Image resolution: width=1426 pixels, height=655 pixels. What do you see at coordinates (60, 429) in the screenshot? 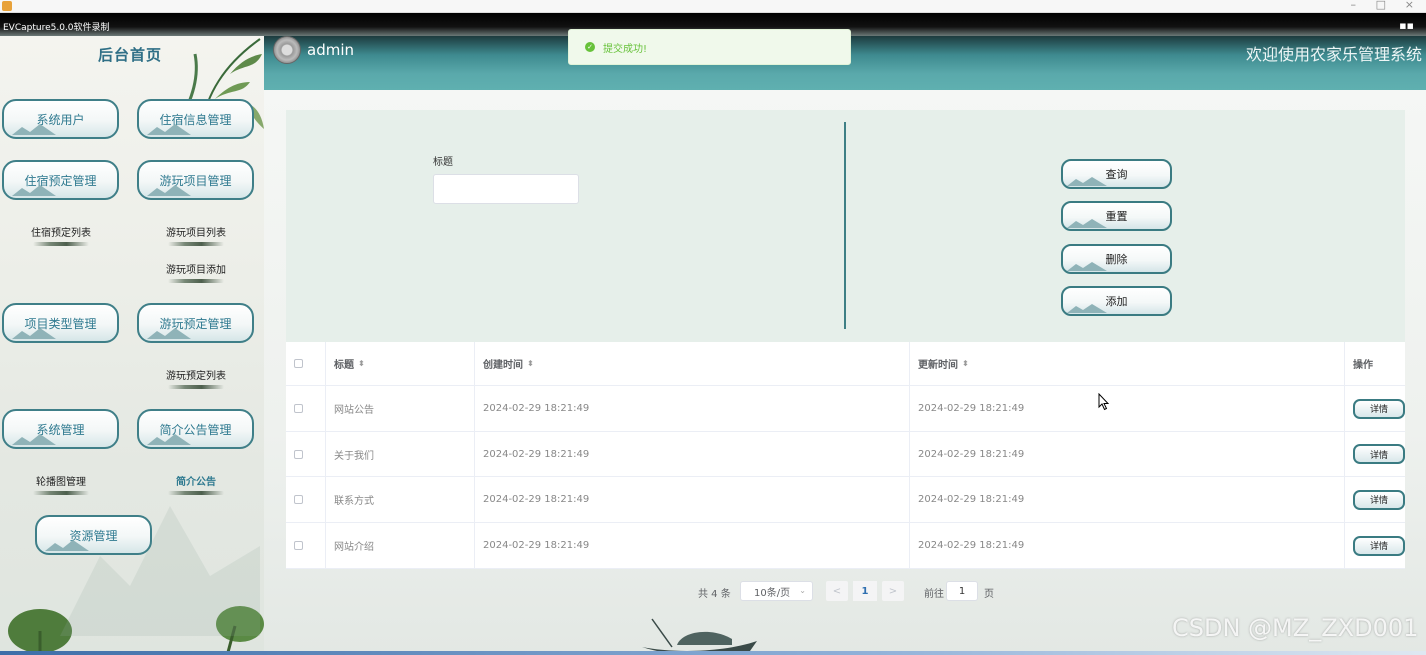
I see `nav-system-mgmt: 系统管理` at bounding box center [60, 429].